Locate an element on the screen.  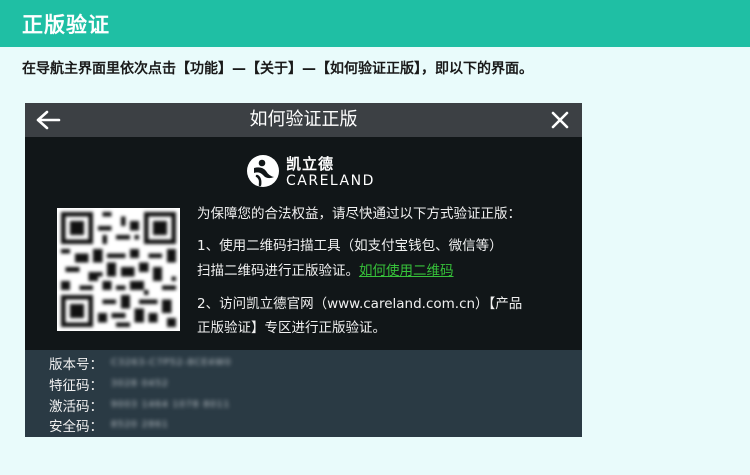
header-banner: 正版验证 is located at coordinates (375, 23).